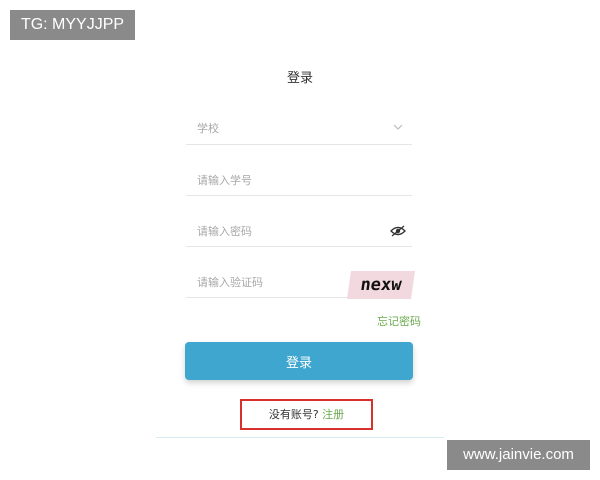 The height and width of the screenshot is (480, 600). What do you see at coordinates (381, 285) in the screenshot?
I see `captcha-image: nexw` at bounding box center [381, 285].